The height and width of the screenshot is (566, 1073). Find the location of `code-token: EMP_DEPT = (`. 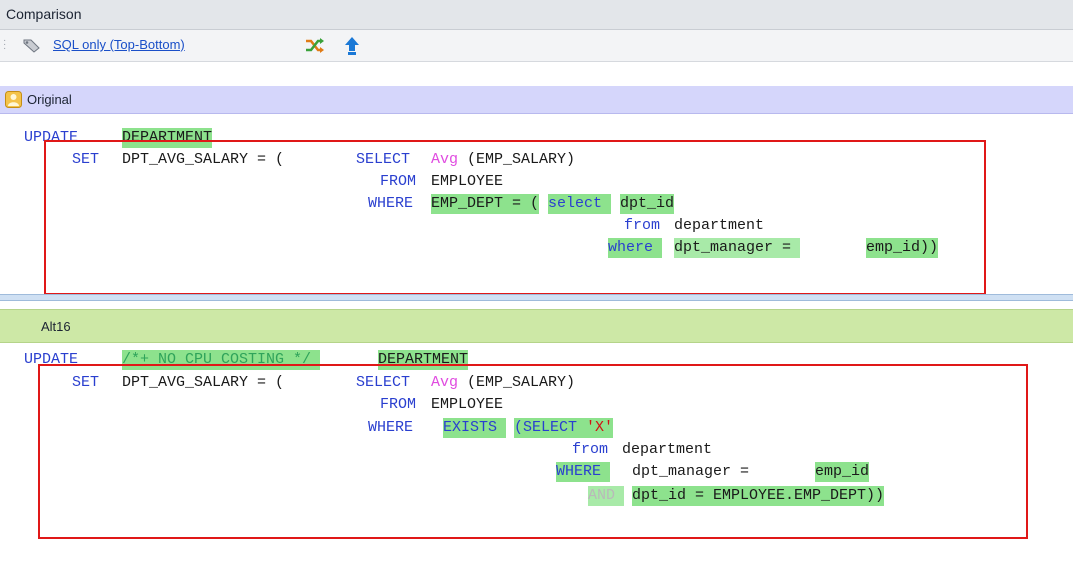

code-token: EMP_DEPT = ( is located at coordinates (485, 204).